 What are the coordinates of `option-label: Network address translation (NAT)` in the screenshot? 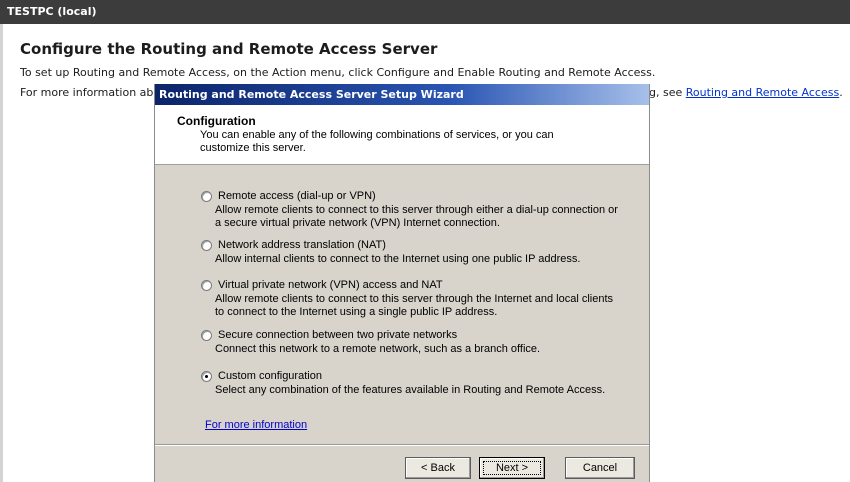 It's located at (302, 245).